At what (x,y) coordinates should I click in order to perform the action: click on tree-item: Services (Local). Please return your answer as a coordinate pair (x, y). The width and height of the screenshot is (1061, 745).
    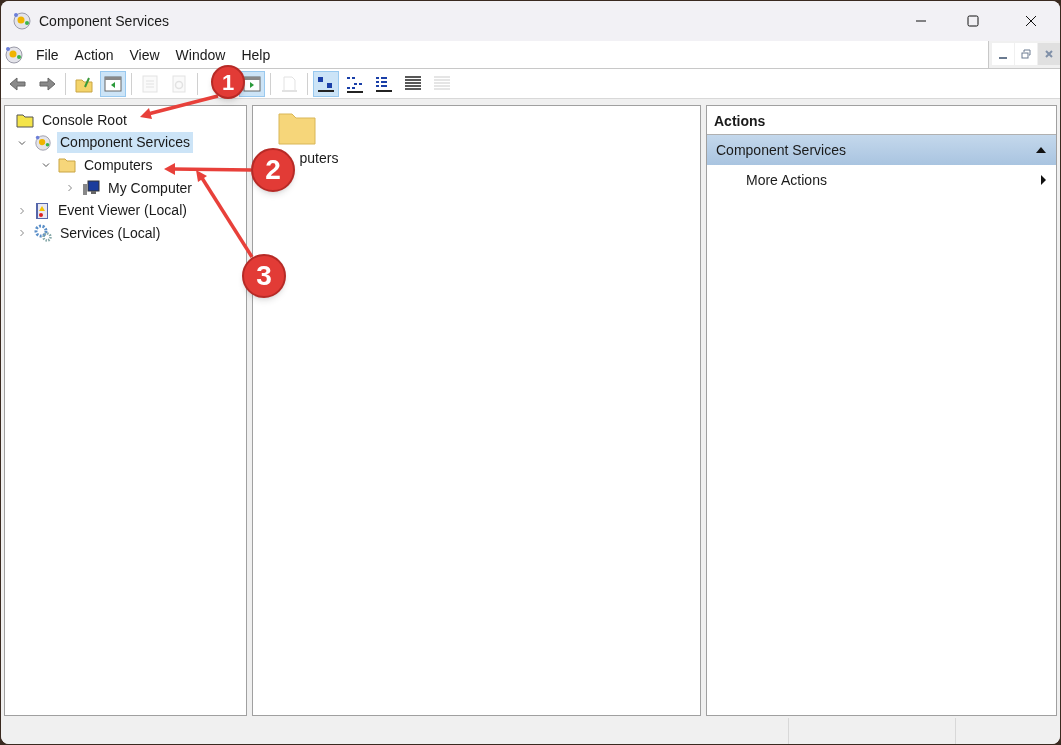
    Looking at the image, I should click on (110, 233).